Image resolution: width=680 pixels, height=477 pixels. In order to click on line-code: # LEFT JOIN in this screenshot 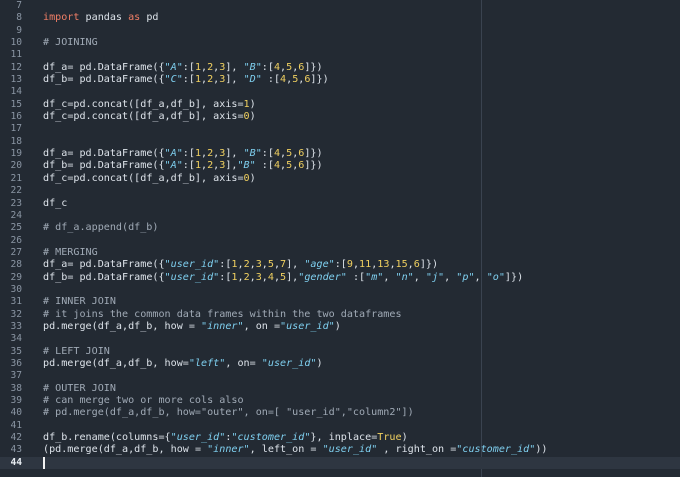, I will do `click(76, 352)`.